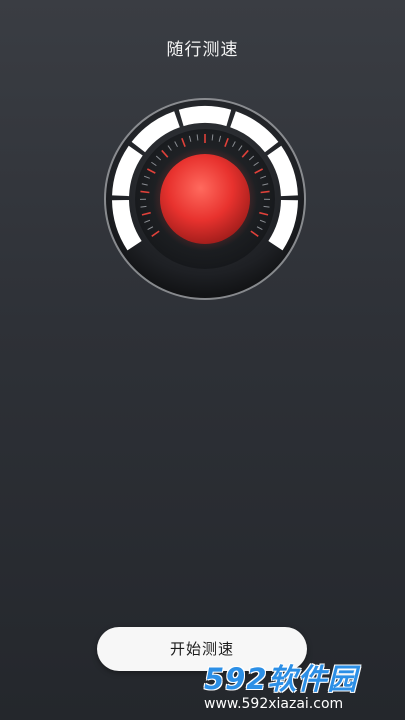 This screenshot has height=720, width=405. I want to click on gauge-center-ball, so click(205, 199).